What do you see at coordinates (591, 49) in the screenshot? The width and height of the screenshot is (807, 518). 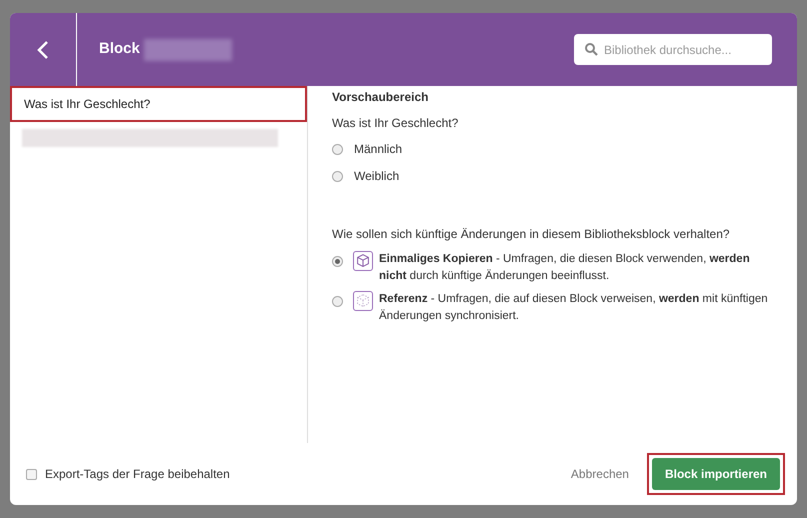 I see `search-icon` at bounding box center [591, 49].